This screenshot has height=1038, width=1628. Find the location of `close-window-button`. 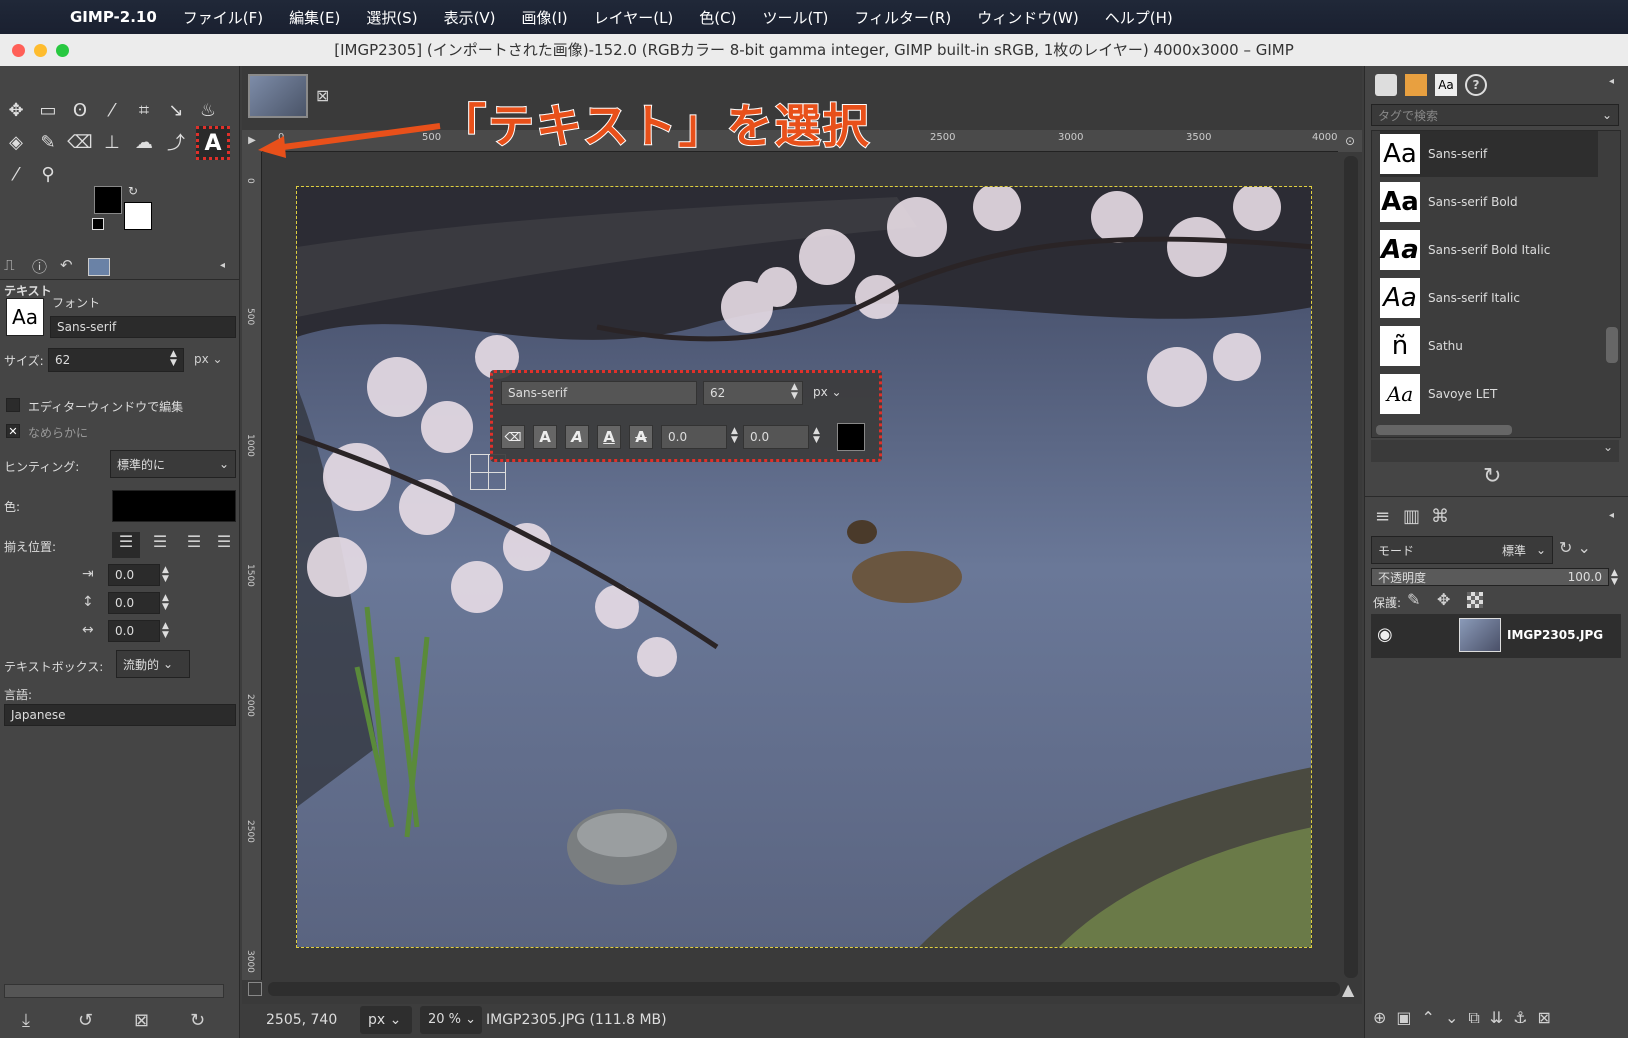

close-window-button is located at coordinates (18, 50).